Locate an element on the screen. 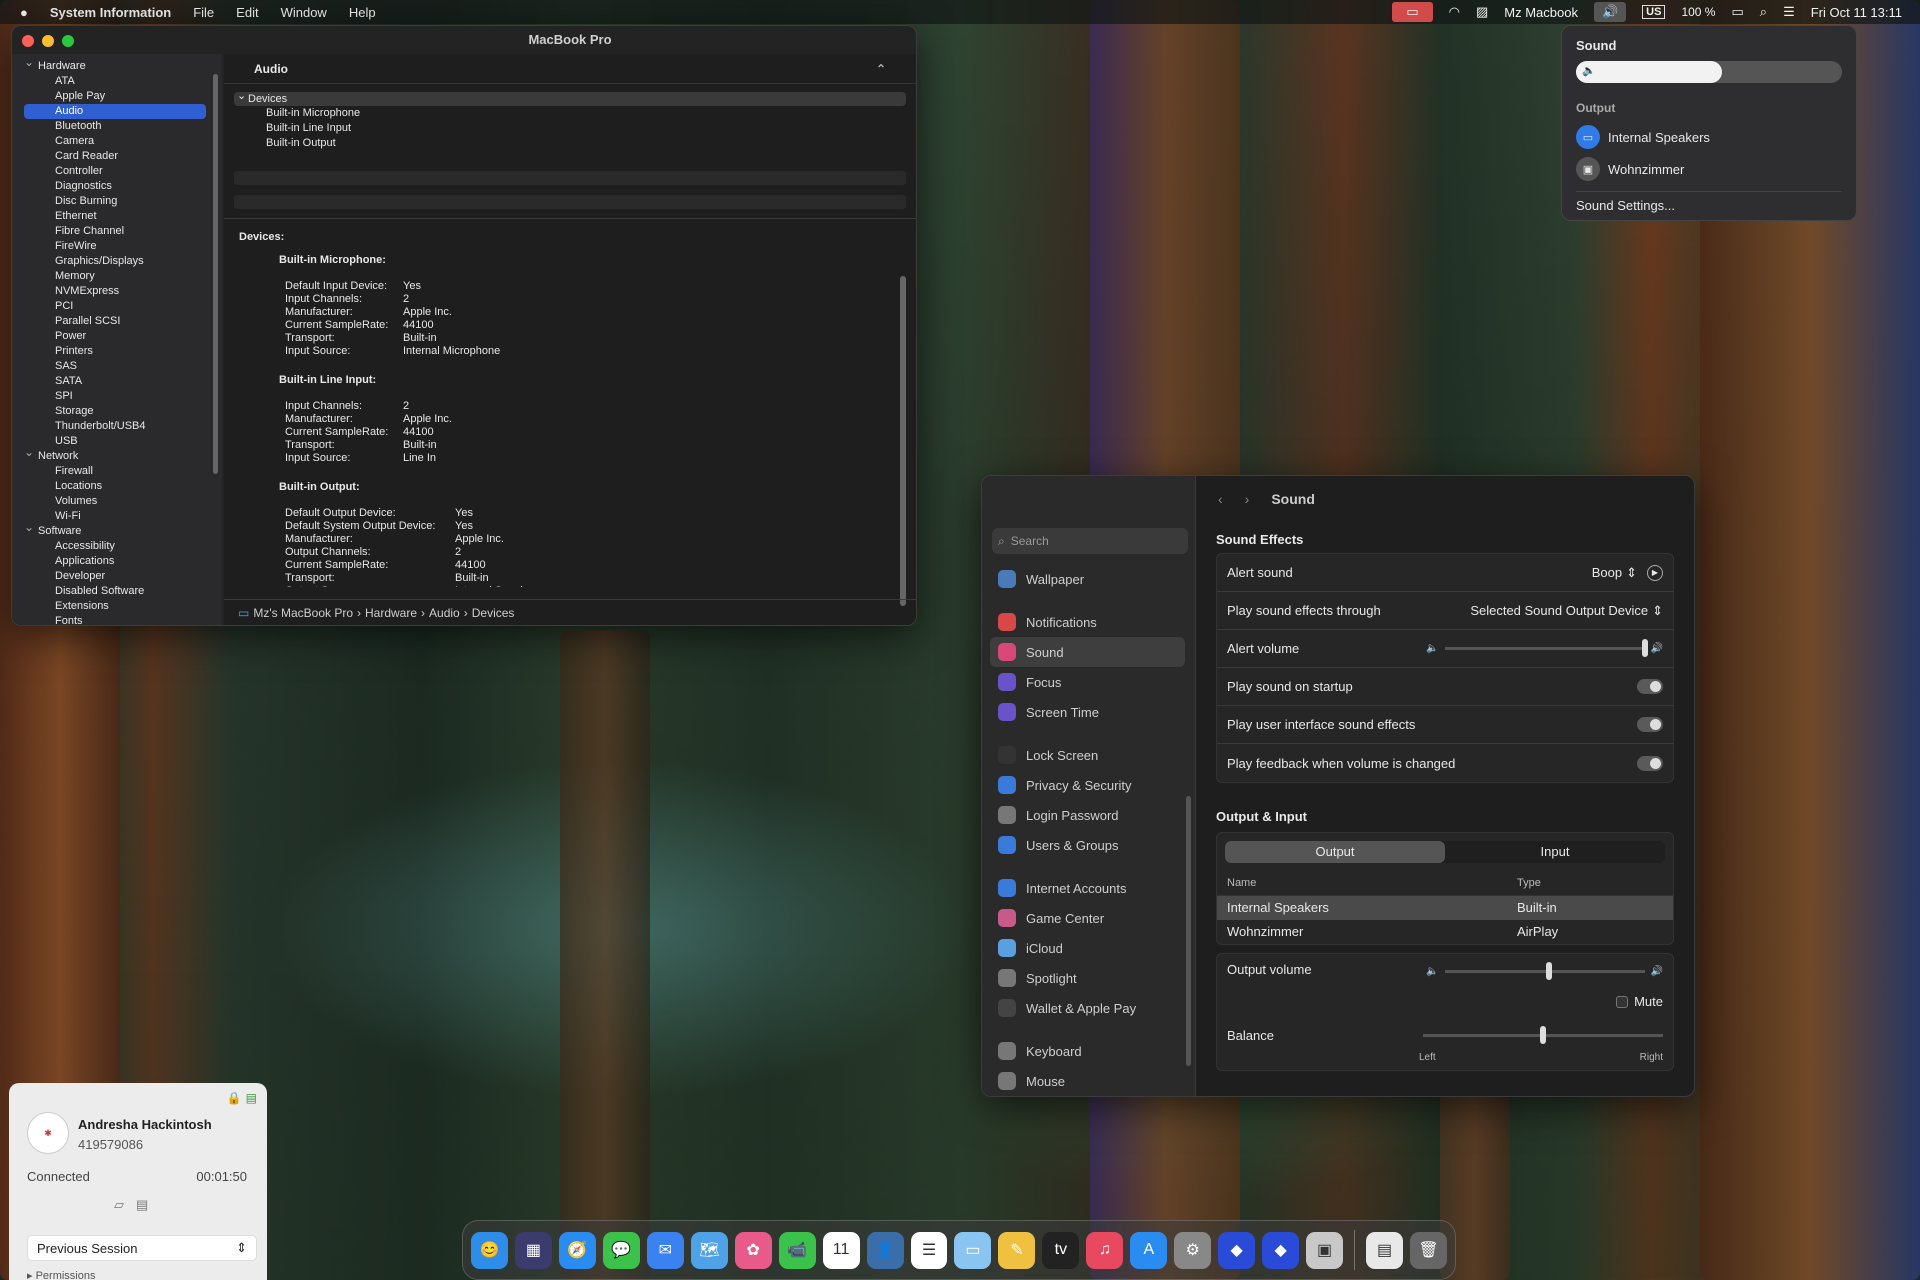  sidebar-item-lock-screen: Lock Screen is located at coordinates (1087, 755).